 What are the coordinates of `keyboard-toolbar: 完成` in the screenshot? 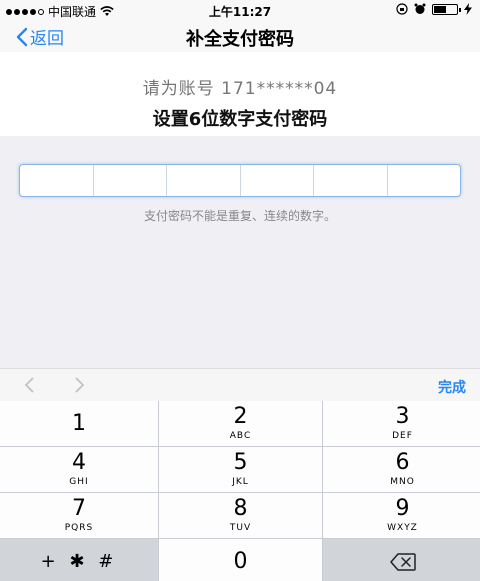 It's located at (240, 384).